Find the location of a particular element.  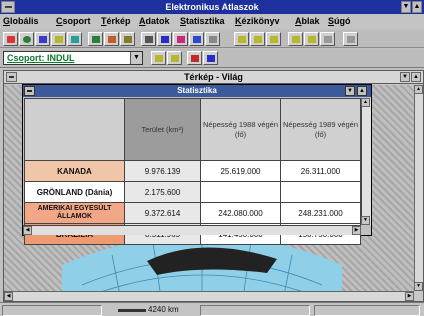

paint-icon is located at coordinates (194, 58).